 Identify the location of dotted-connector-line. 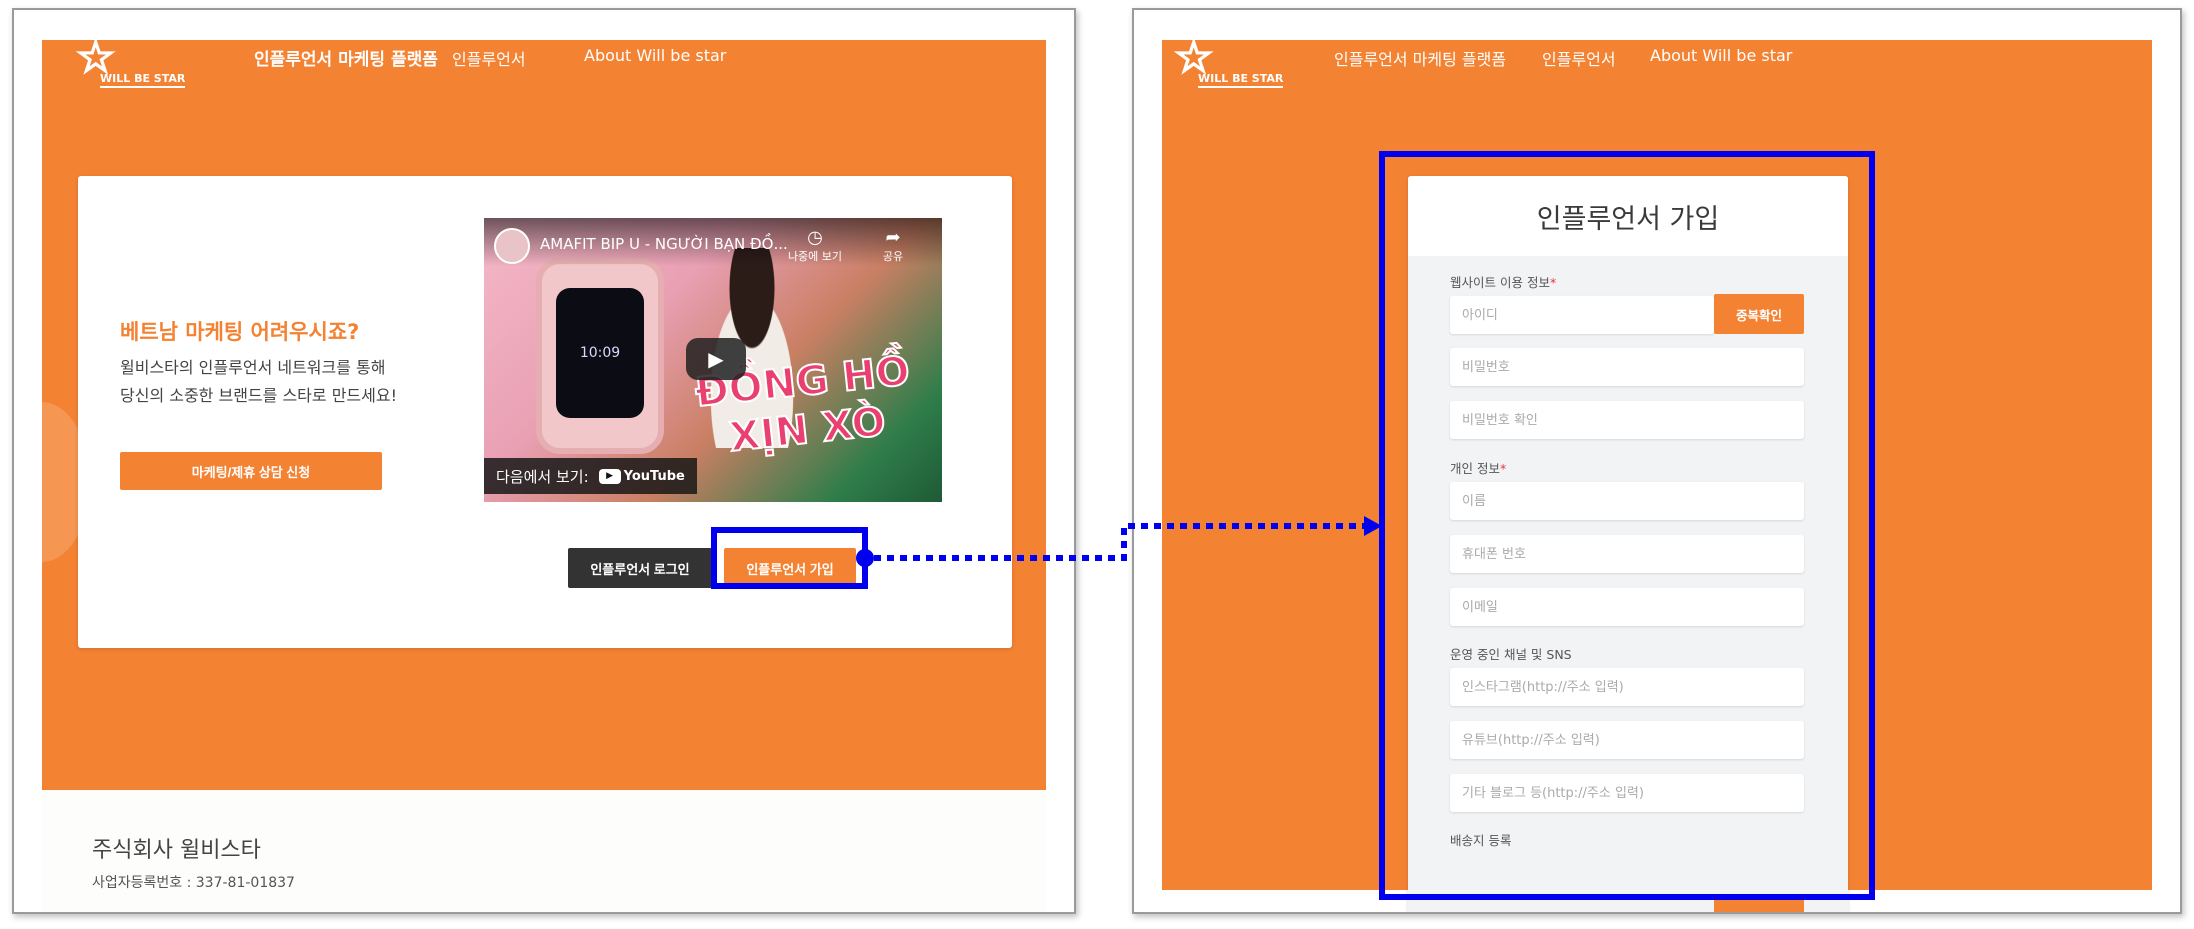
(1121, 542).